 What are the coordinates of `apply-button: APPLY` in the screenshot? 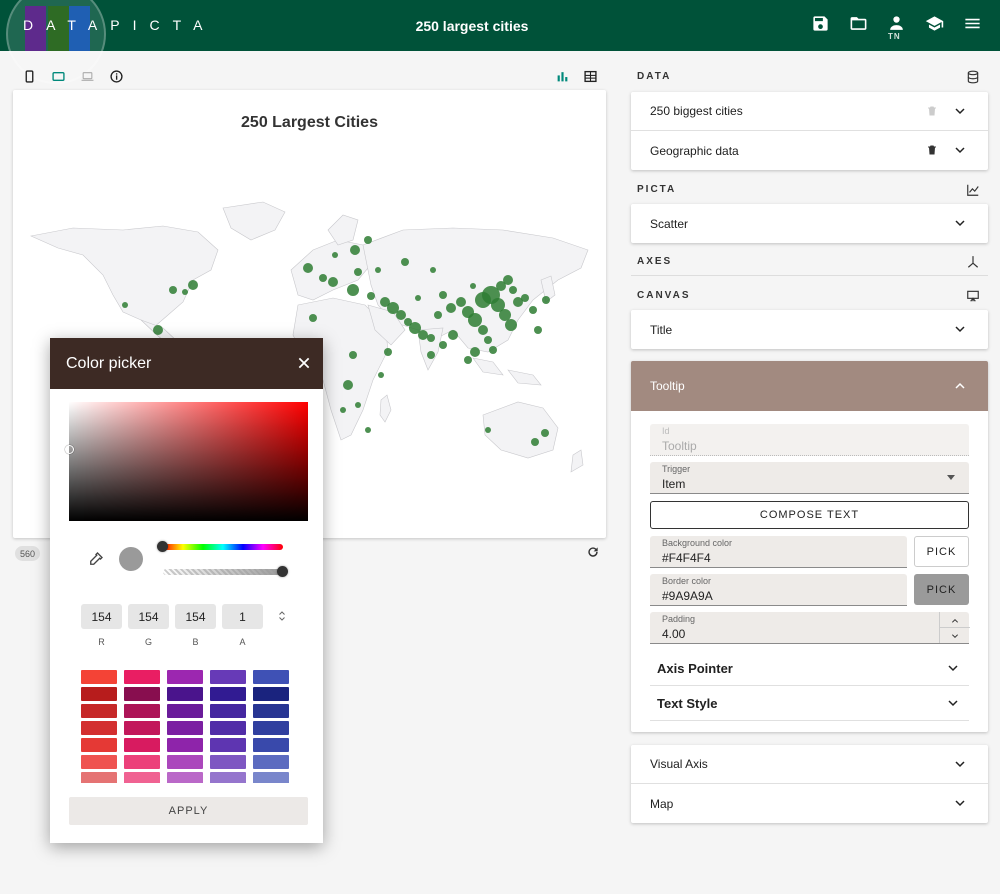 It's located at (188, 811).